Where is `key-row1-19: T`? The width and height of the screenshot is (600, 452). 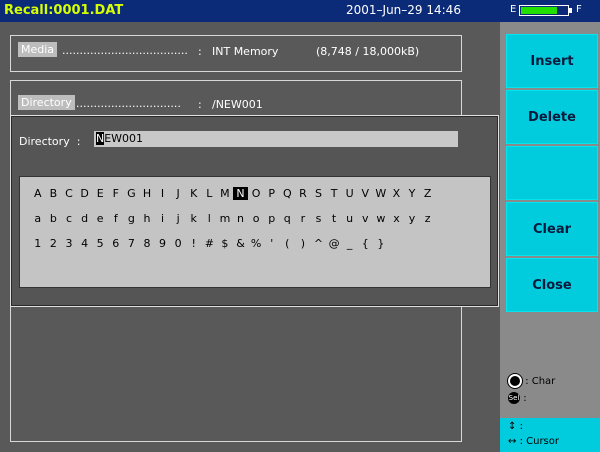 key-row1-19: T is located at coordinates (334, 193).